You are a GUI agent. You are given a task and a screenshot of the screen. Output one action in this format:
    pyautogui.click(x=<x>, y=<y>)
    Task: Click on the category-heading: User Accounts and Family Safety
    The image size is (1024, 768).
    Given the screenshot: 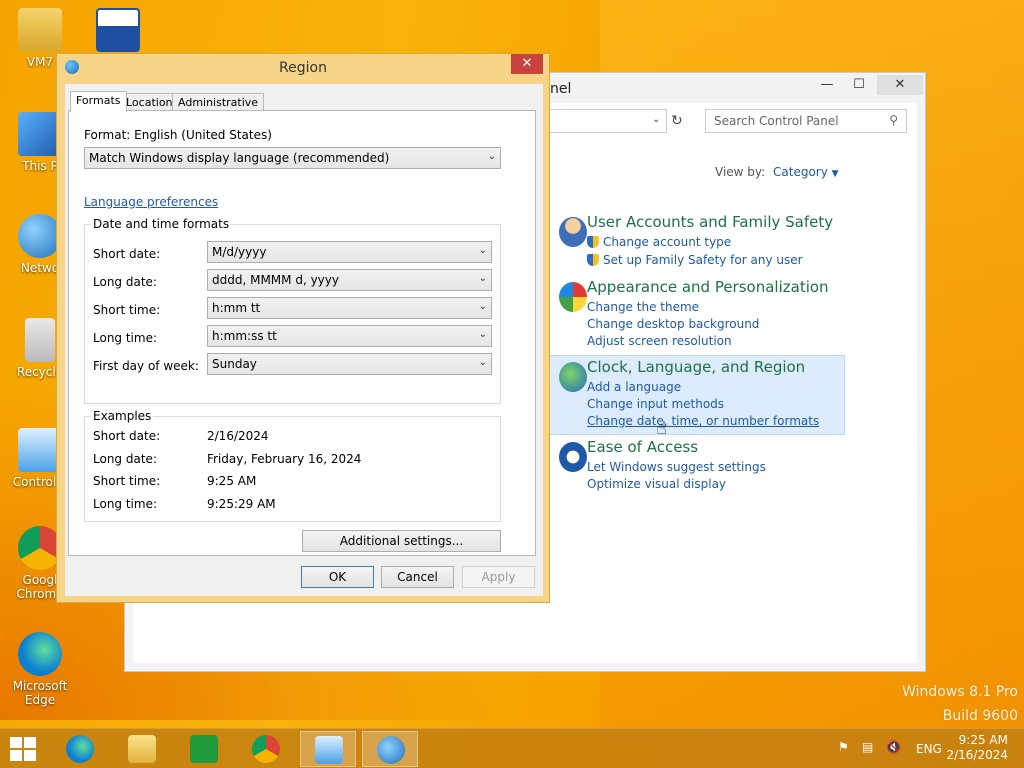 What is the action you would take?
    pyautogui.click(x=710, y=222)
    